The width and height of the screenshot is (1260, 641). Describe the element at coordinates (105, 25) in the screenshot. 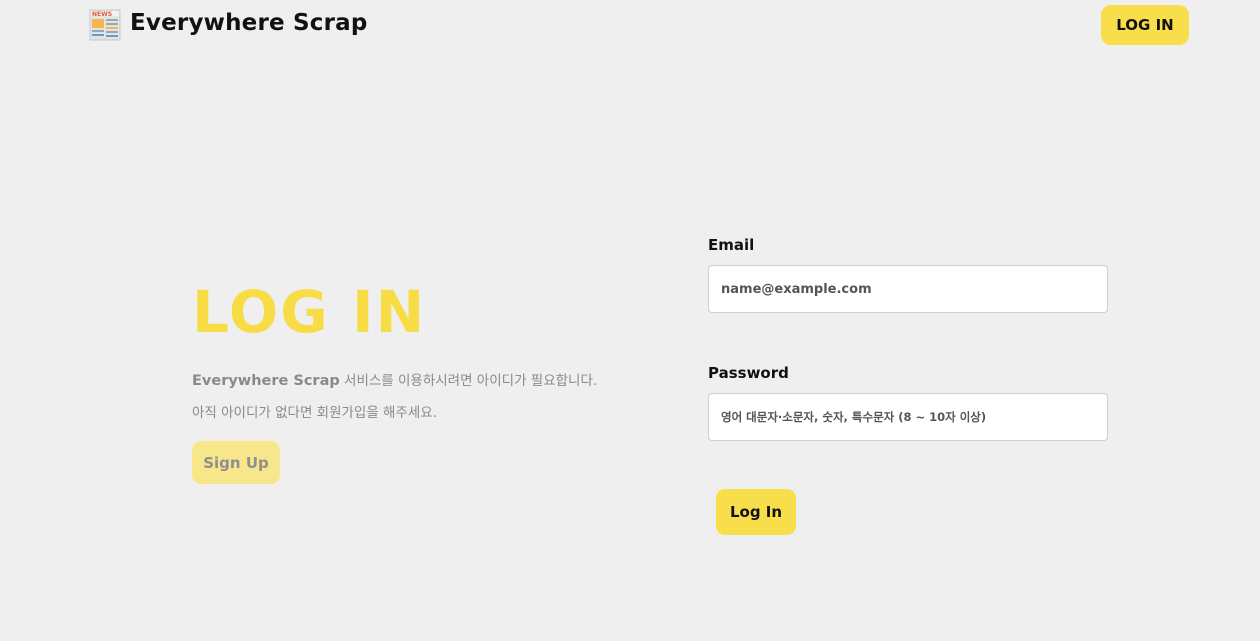

I see `newspaper-icon: NEWS` at that location.